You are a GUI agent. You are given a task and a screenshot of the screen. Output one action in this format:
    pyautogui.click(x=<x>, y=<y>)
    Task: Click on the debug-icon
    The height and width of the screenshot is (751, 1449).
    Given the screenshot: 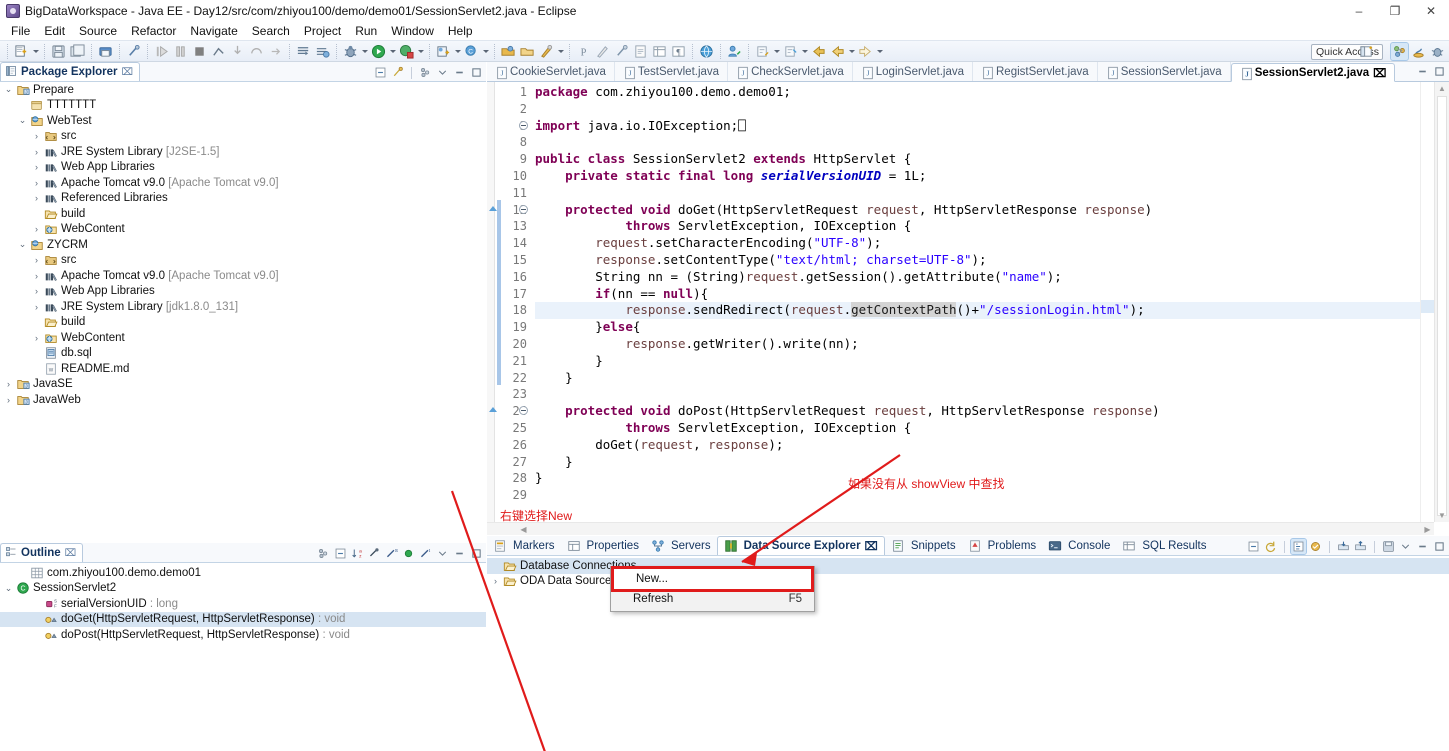 What is the action you would take?
    pyautogui.click(x=350, y=51)
    